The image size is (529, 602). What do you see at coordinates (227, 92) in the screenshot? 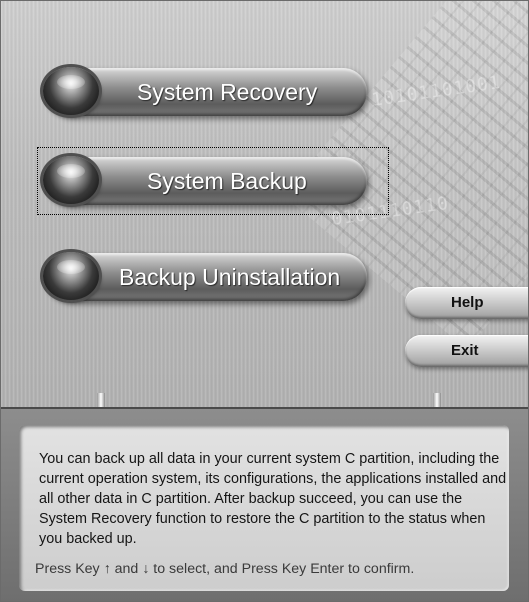
I see `system-recovery-label: System Recovery` at bounding box center [227, 92].